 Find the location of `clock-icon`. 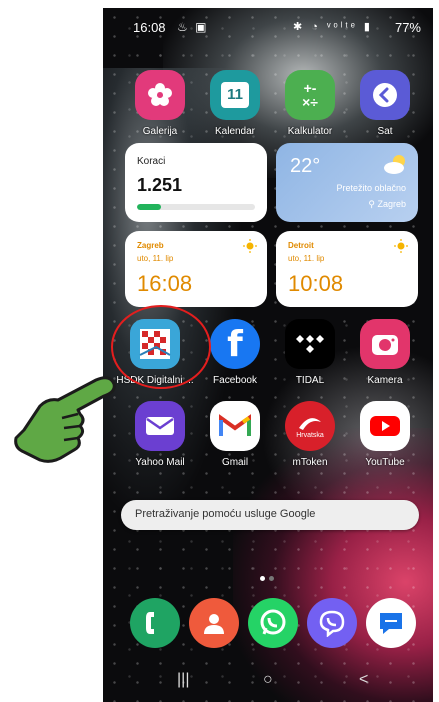

clock-icon is located at coordinates (385, 95).